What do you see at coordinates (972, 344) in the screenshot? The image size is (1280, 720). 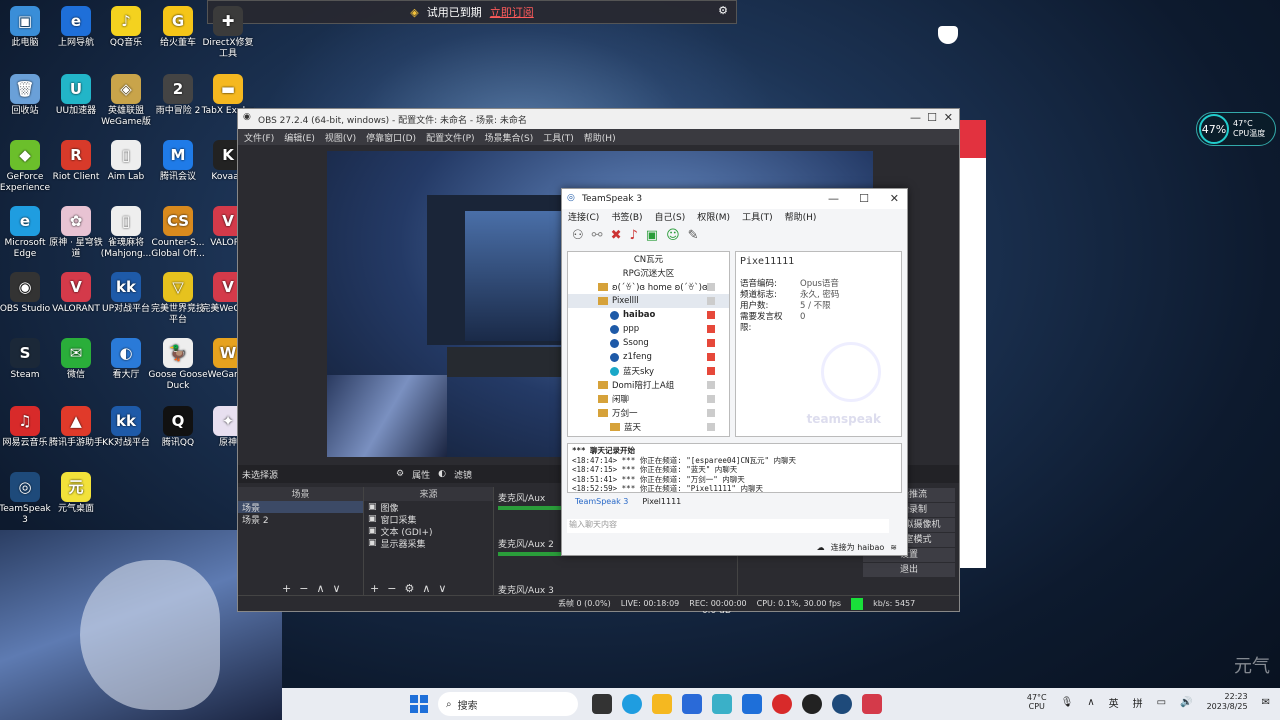 I see `background-window` at bounding box center [972, 344].